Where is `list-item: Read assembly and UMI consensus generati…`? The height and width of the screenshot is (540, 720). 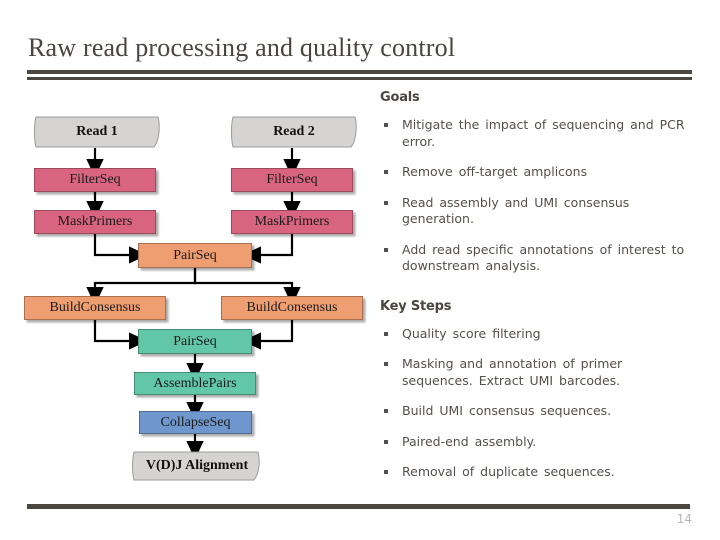
list-item: Read assembly and UMI consensus generati… is located at coordinates (536, 211).